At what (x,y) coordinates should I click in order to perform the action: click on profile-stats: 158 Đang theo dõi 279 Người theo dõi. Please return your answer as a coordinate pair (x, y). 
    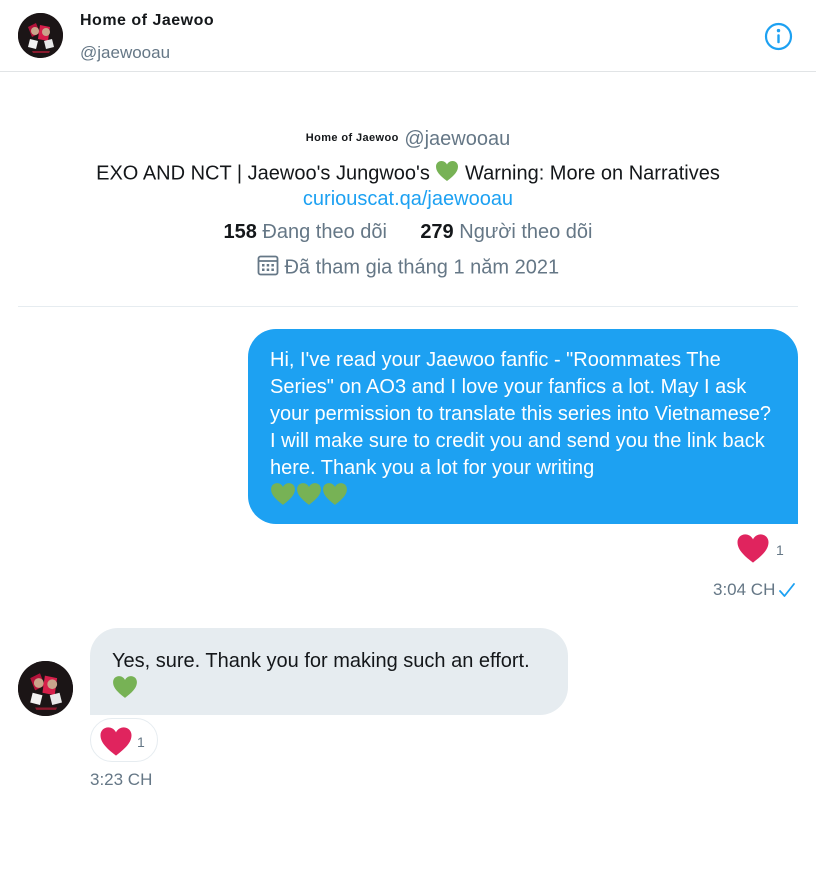
    Looking at the image, I should click on (408, 232).